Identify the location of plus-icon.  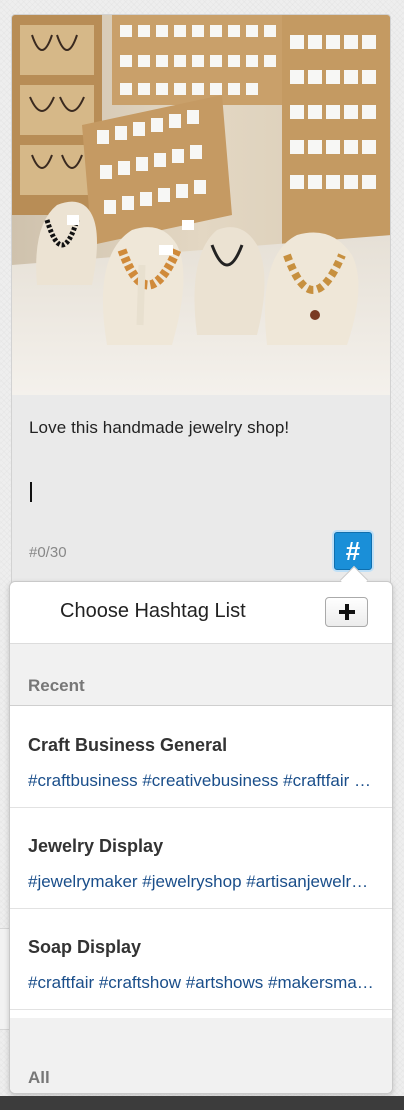
(346, 612).